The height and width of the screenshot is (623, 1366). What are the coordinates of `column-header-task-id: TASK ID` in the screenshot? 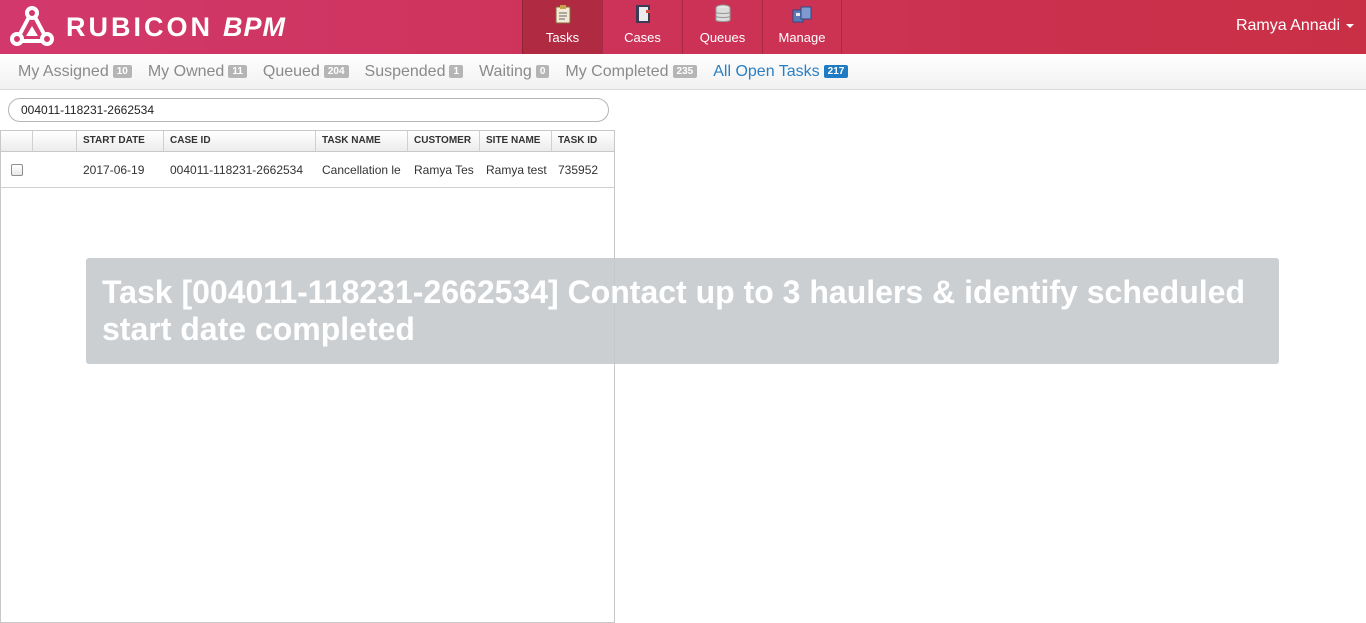 It's located at (583, 141).